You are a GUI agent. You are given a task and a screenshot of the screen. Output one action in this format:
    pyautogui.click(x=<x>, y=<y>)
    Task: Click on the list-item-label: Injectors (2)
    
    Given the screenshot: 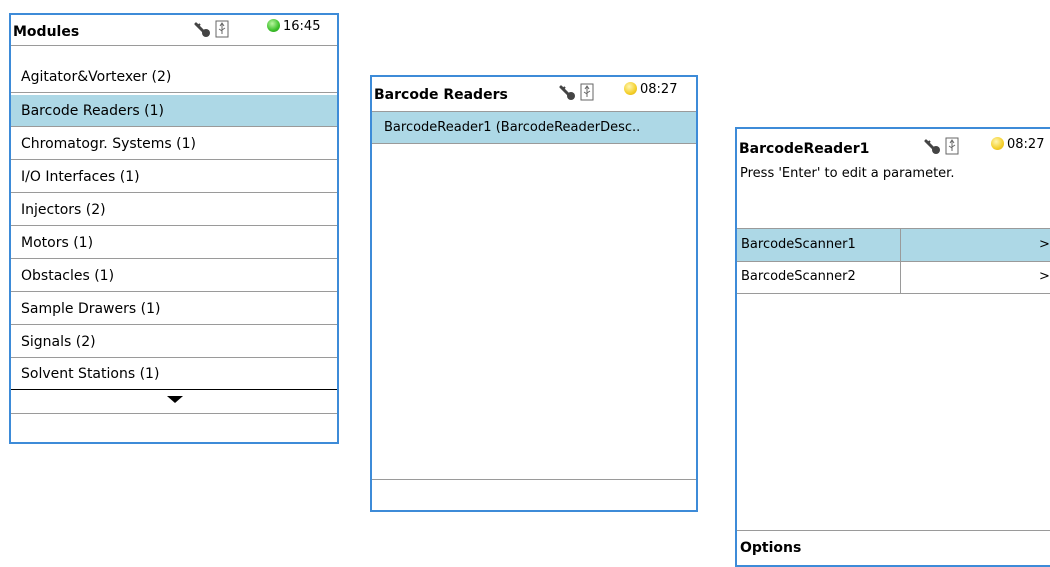 What is the action you would take?
    pyautogui.click(x=63, y=210)
    